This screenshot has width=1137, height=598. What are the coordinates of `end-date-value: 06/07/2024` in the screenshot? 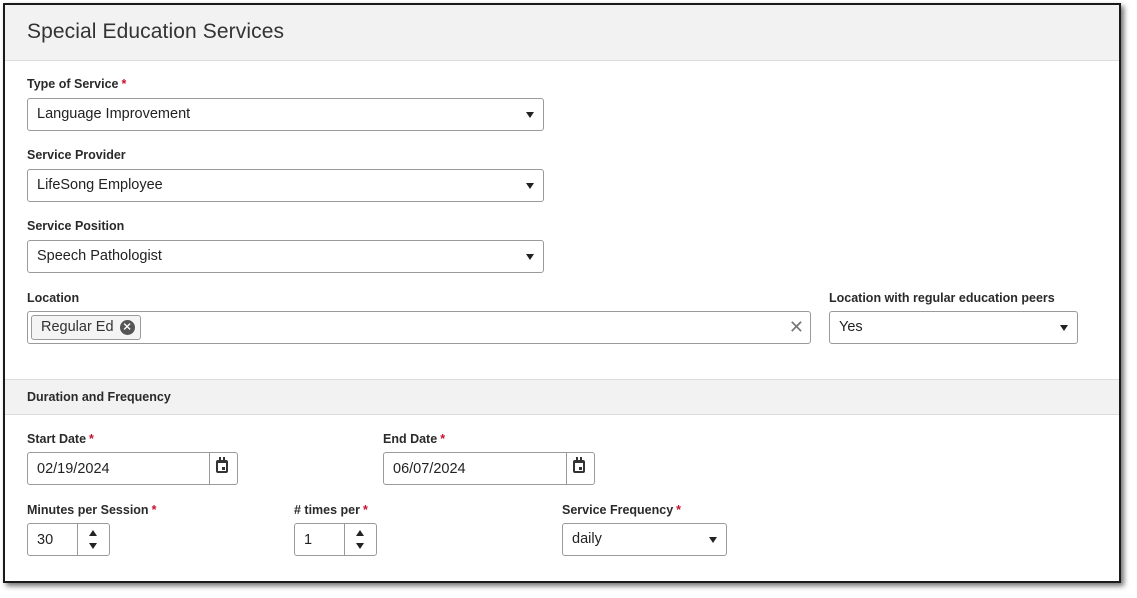 It's located at (429, 469).